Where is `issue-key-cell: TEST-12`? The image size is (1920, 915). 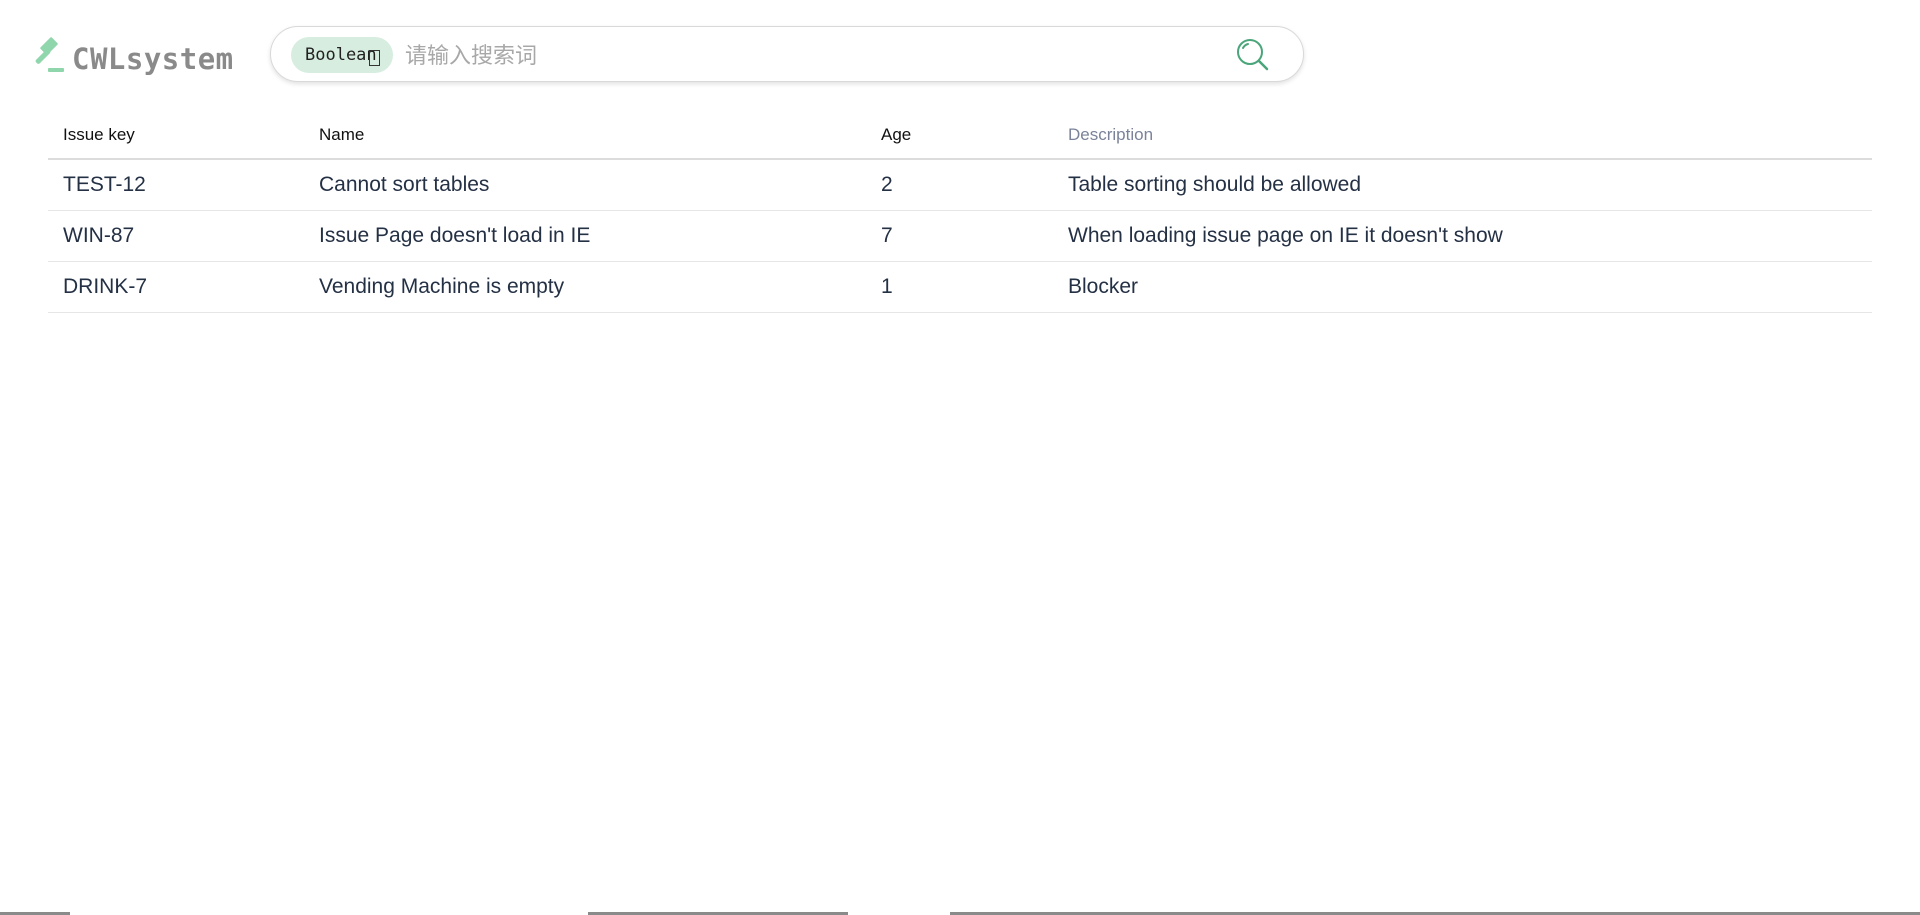
issue-key-cell: TEST-12 is located at coordinates (176, 185).